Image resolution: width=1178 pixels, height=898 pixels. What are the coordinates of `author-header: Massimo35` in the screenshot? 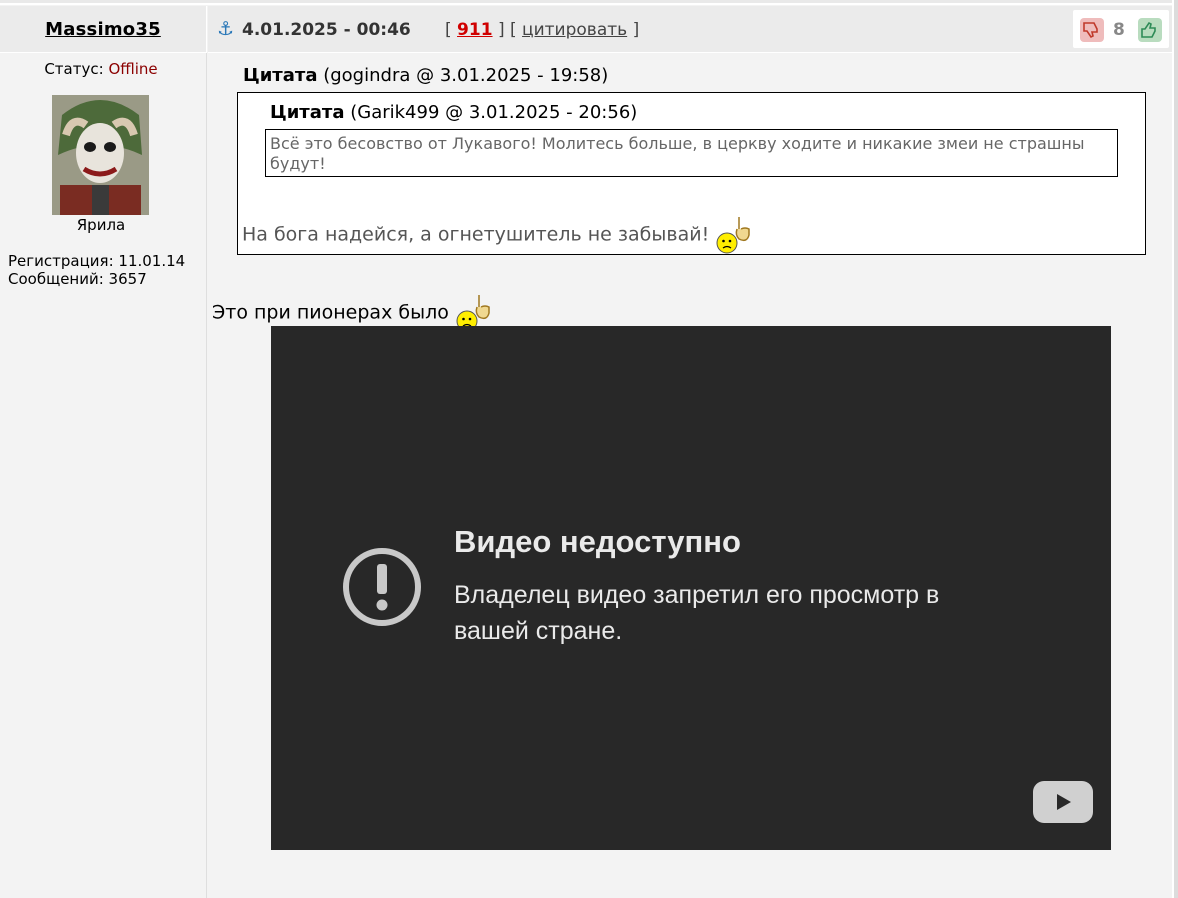 It's located at (103, 29).